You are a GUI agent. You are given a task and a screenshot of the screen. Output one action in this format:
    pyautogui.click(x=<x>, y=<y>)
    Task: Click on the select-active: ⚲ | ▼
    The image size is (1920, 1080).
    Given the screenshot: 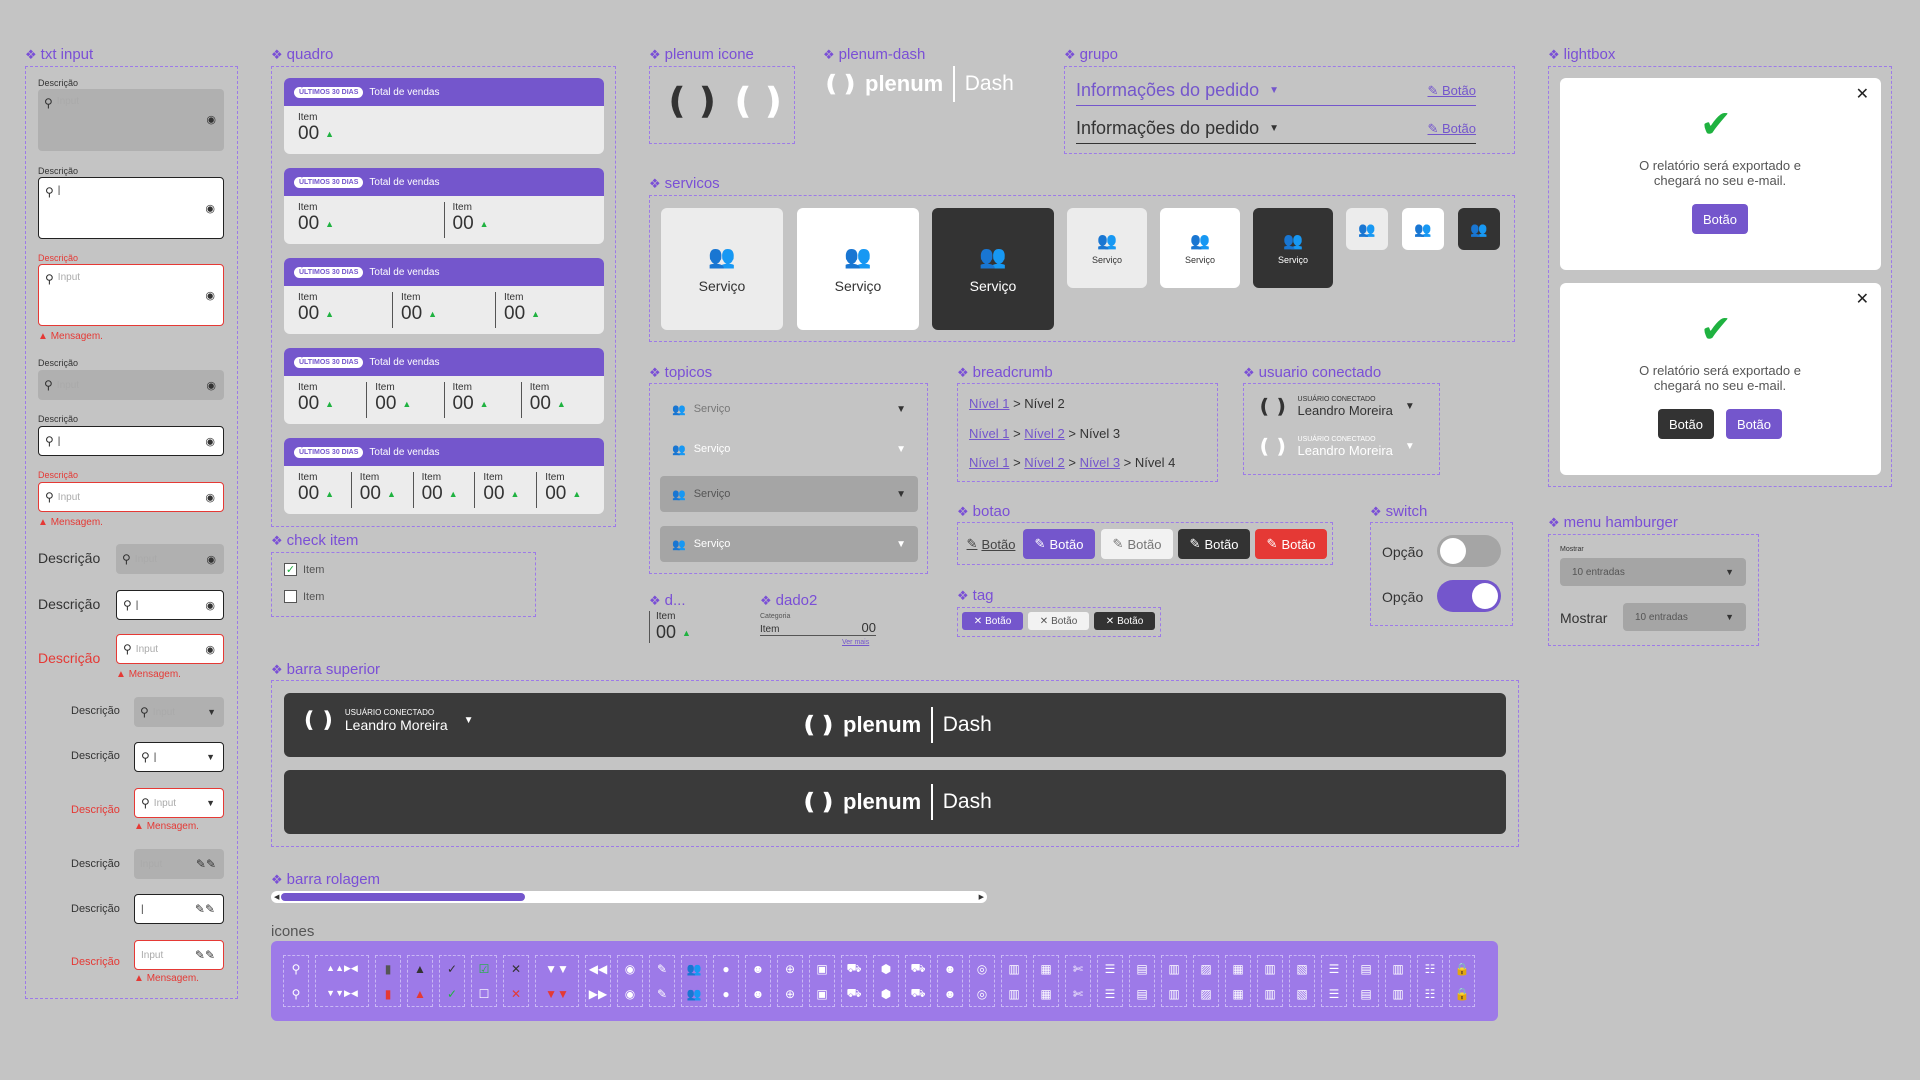 What is the action you would take?
    pyautogui.click(x=179, y=757)
    